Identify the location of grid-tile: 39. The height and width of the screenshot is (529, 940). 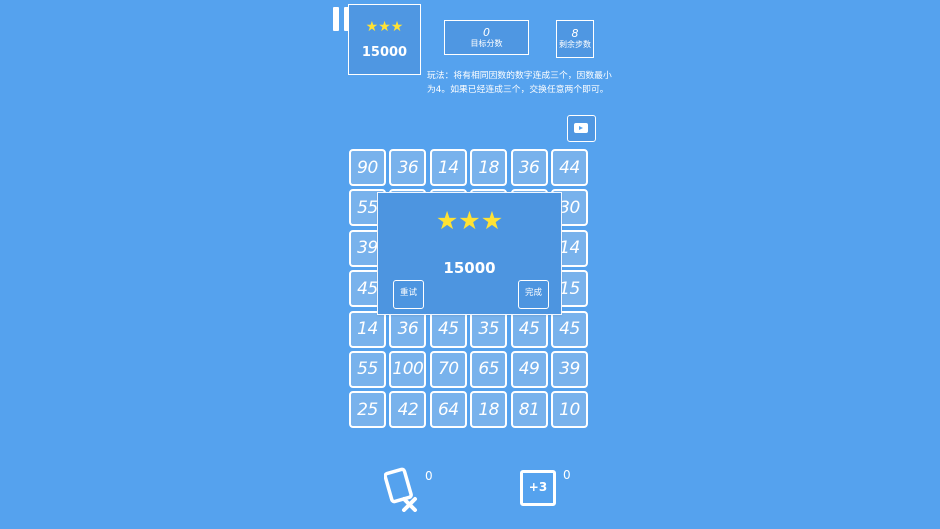
(569, 369).